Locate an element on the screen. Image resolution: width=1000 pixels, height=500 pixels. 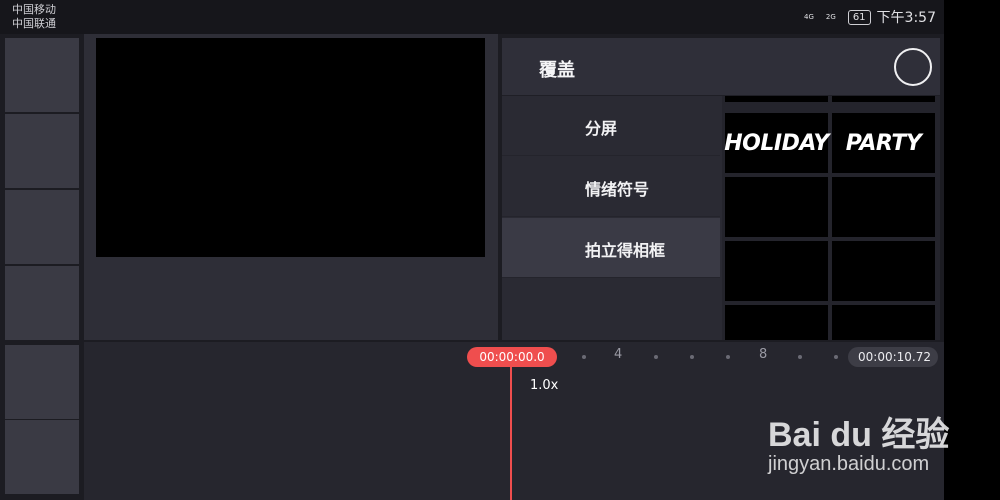
carrier-1: 中国移动 is located at coordinates (34, 9).